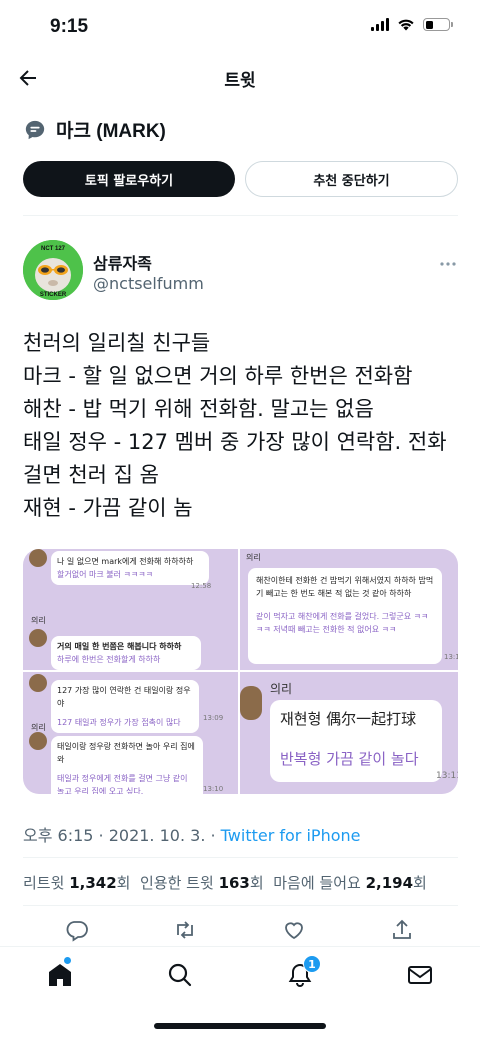  I want to click on topic-buttons: 토픽 팔로우하기 추천 중단하기, so click(240, 179).